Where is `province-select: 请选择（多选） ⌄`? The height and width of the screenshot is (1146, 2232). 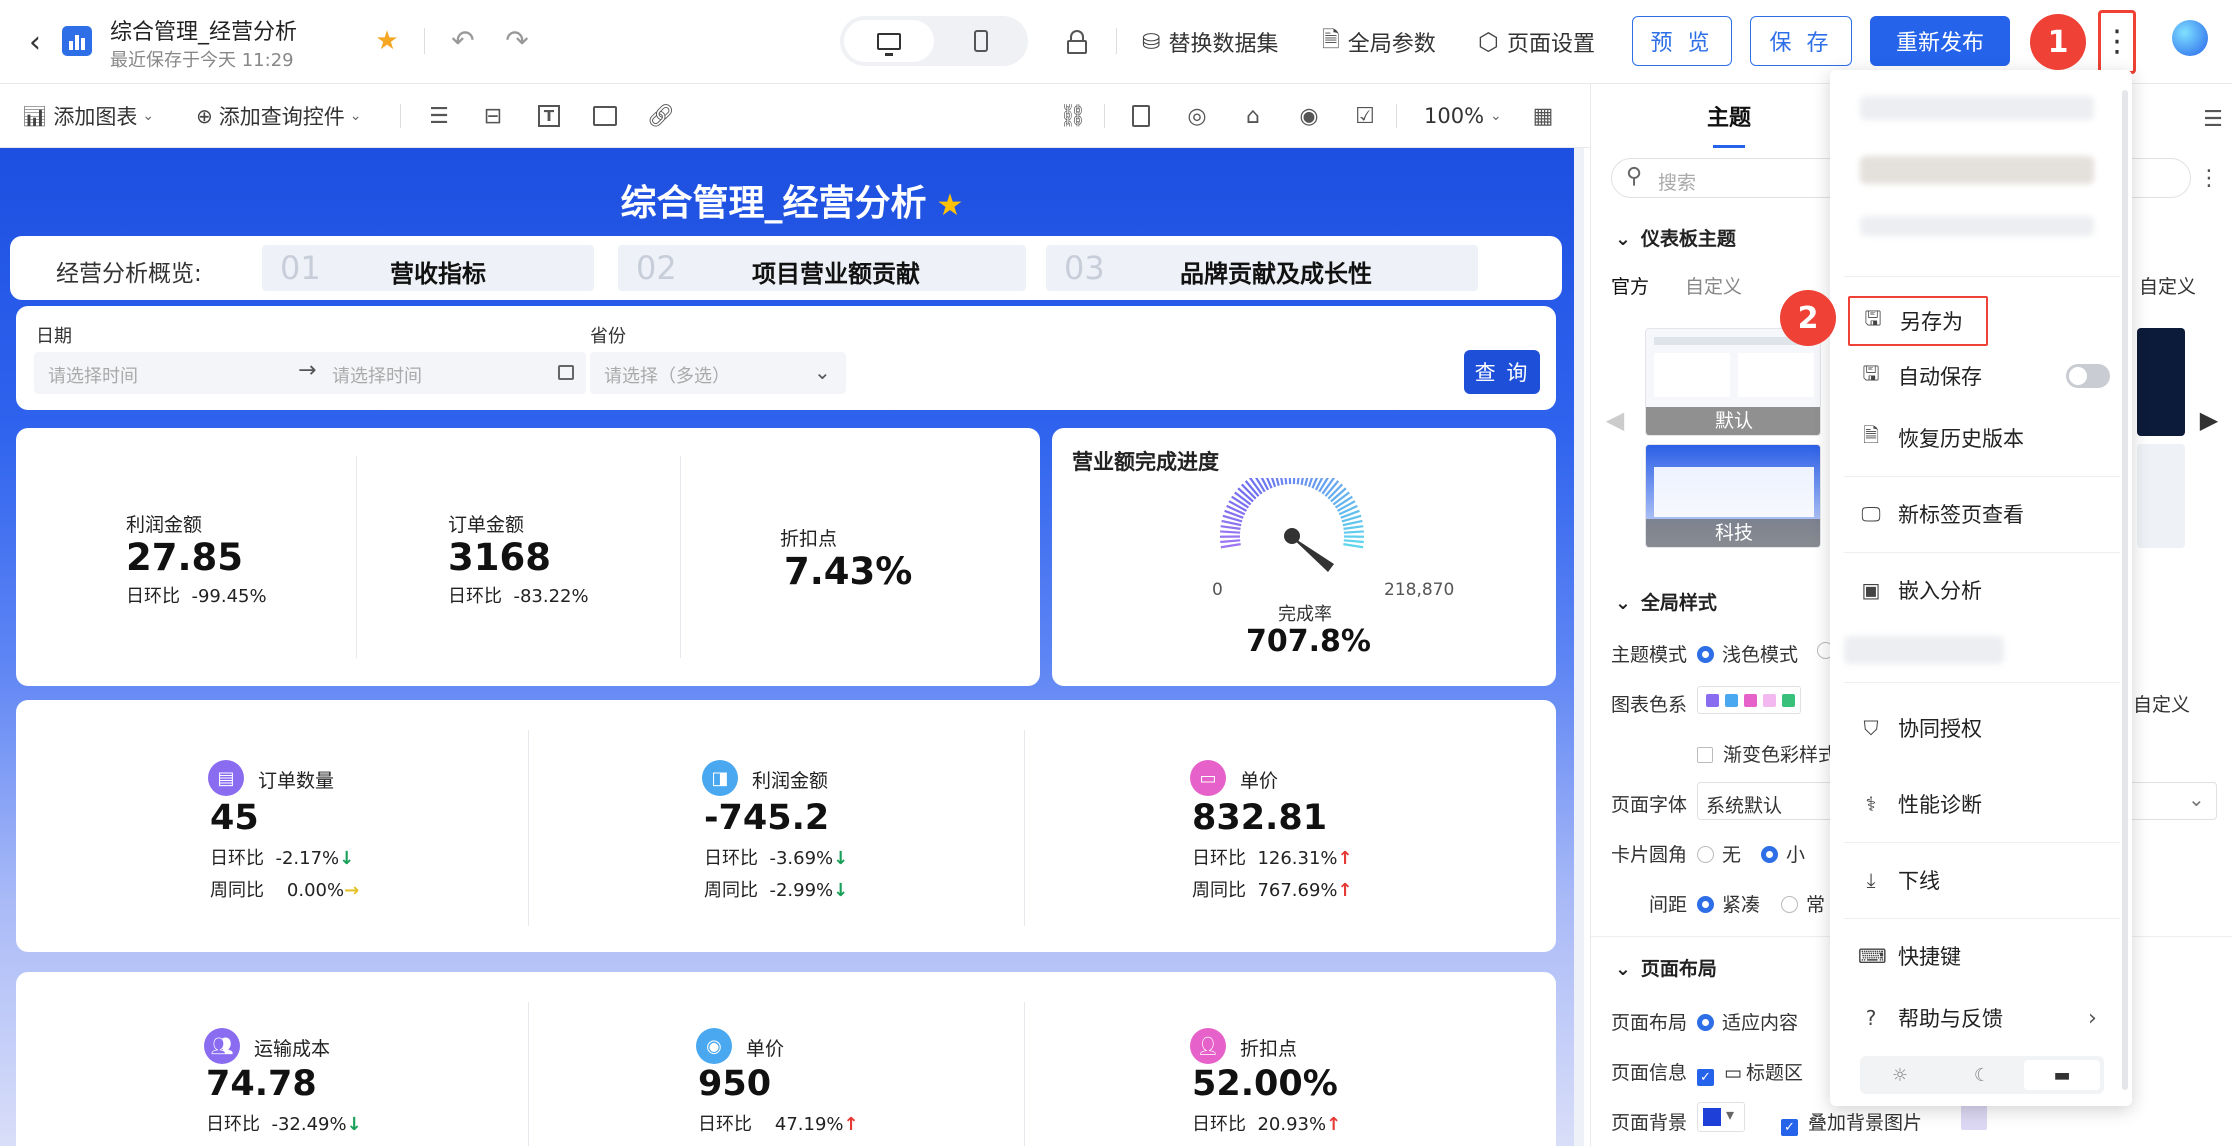 province-select: 请选择（多选） ⌄ is located at coordinates (718, 373).